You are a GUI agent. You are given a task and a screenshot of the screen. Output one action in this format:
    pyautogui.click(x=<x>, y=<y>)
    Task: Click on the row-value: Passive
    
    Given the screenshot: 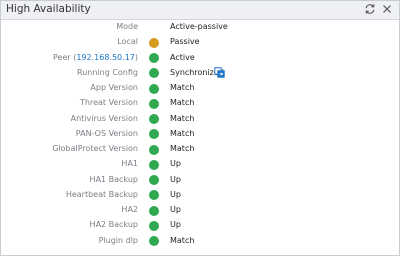 What is the action you would take?
    pyautogui.click(x=185, y=42)
    